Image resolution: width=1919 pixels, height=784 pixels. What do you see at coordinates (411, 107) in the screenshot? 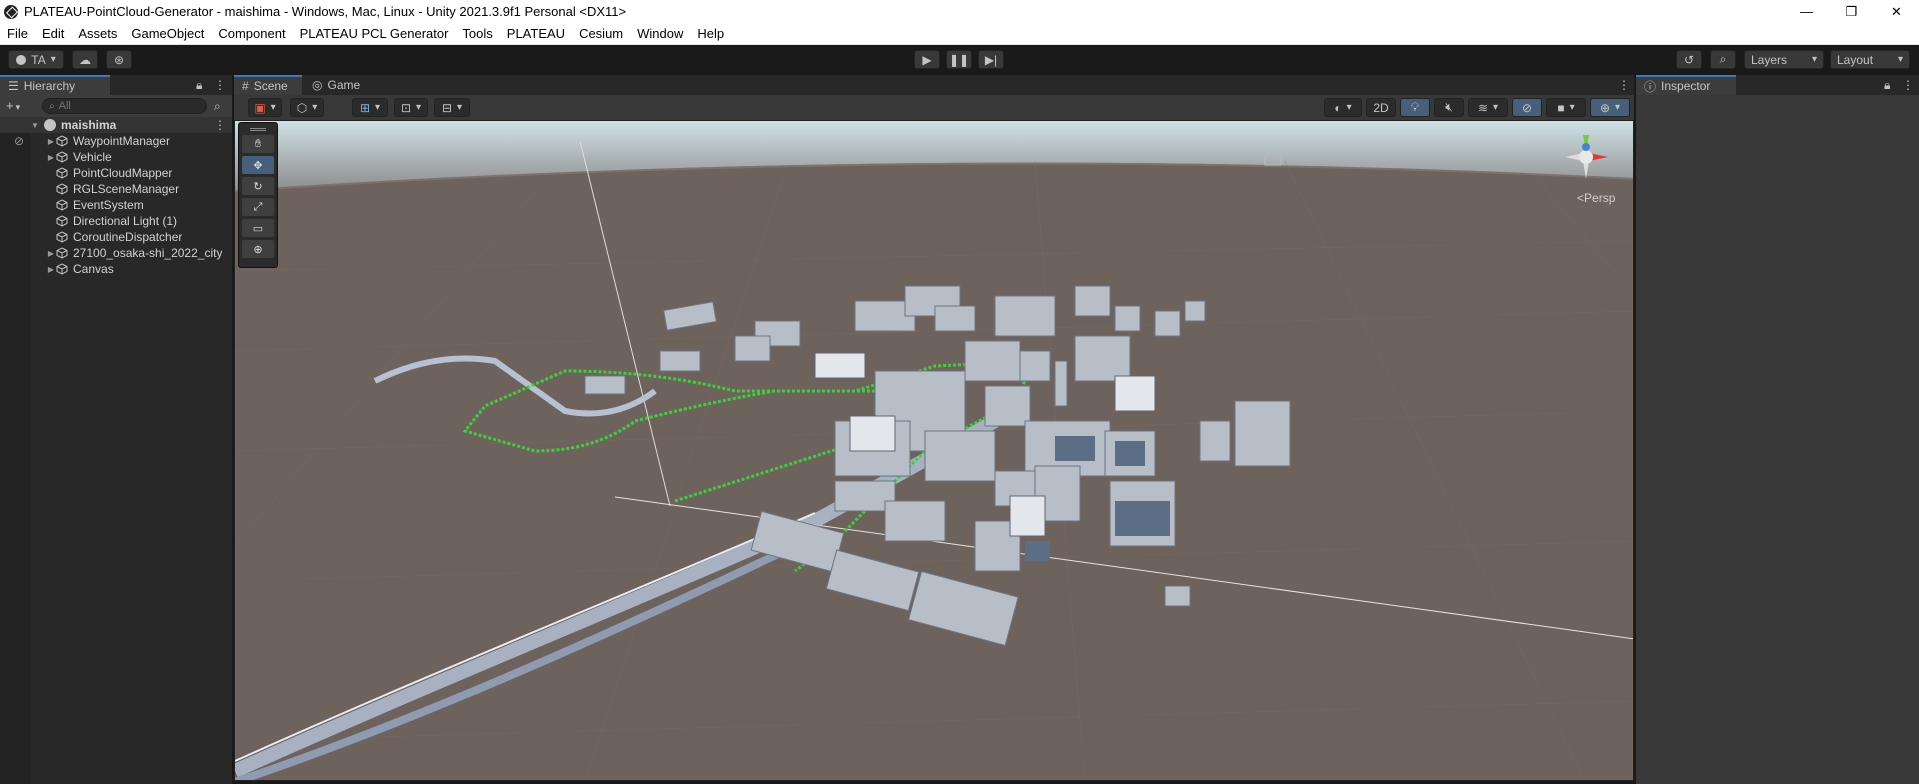
I see `grid-snap-dropdown: ⊡` at bounding box center [411, 107].